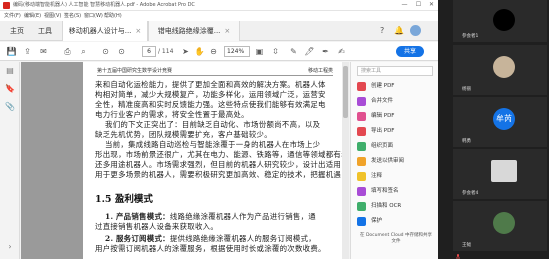 This screenshot has width=549, height=259. What do you see at coordinates (210, 84) in the screenshot?
I see `body-line: 来和自动化运检能力，提供了更加全面和高效的解决方案。机器人体` at bounding box center [210, 84].